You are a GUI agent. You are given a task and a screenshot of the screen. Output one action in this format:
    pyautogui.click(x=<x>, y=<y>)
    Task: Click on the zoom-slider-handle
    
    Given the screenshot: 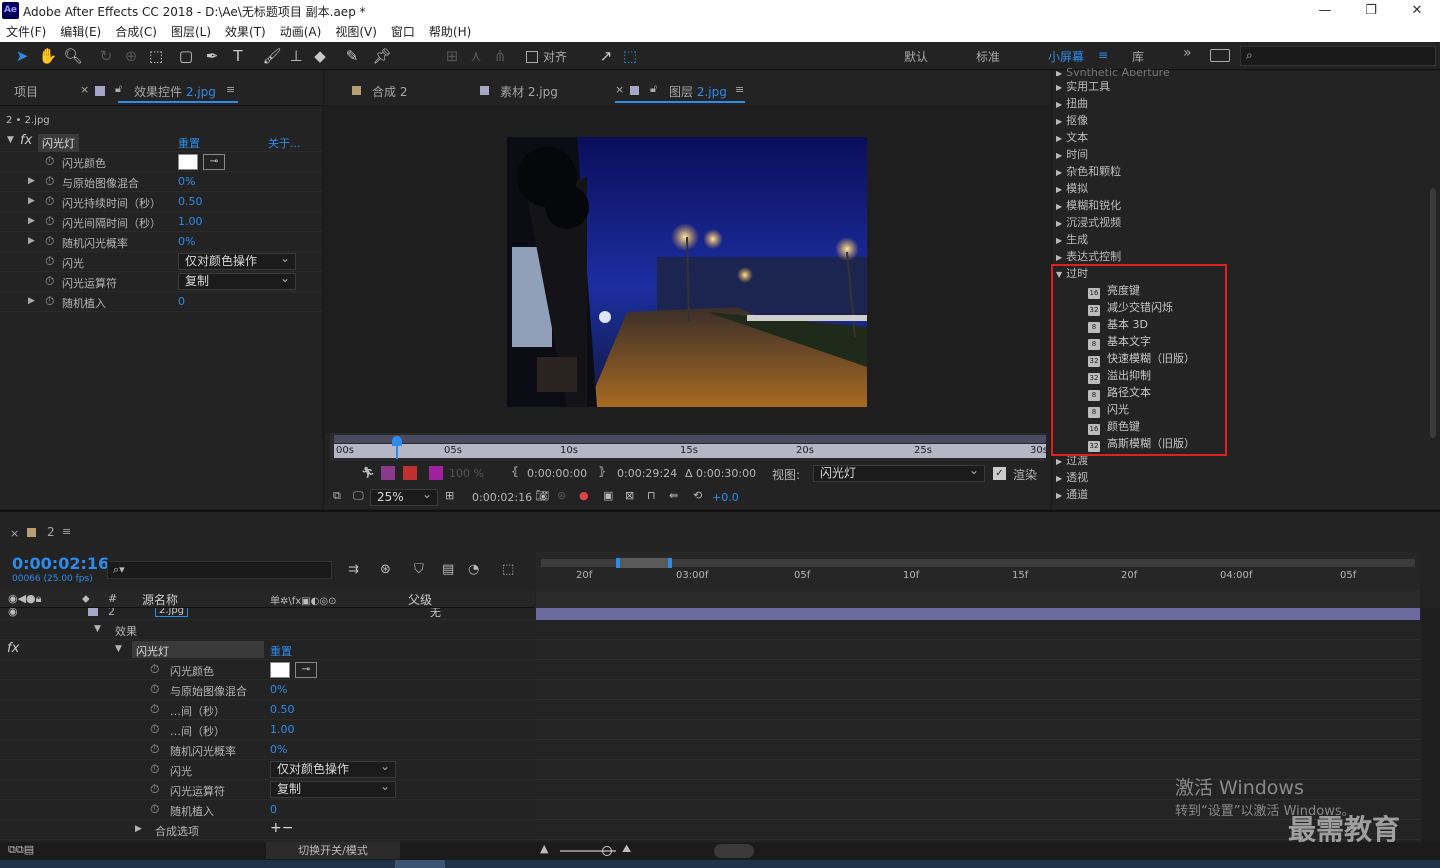 What is the action you would take?
    pyautogui.click(x=607, y=851)
    